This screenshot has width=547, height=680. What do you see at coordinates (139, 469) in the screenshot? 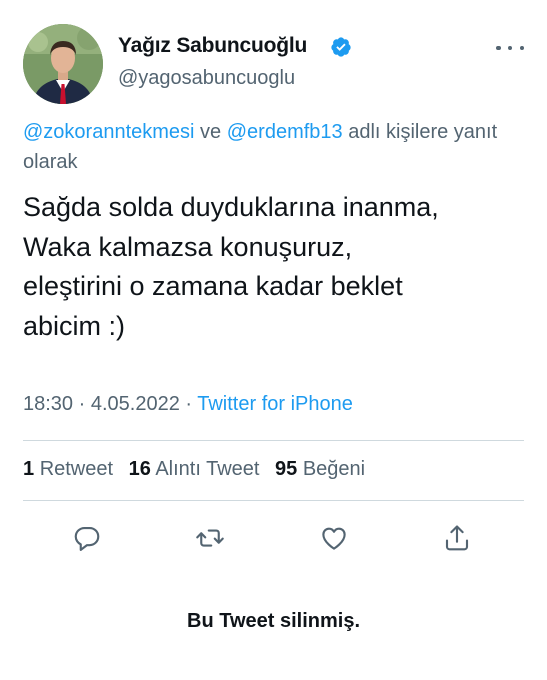
I see `quotes-count: 16` at bounding box center [139, 469].